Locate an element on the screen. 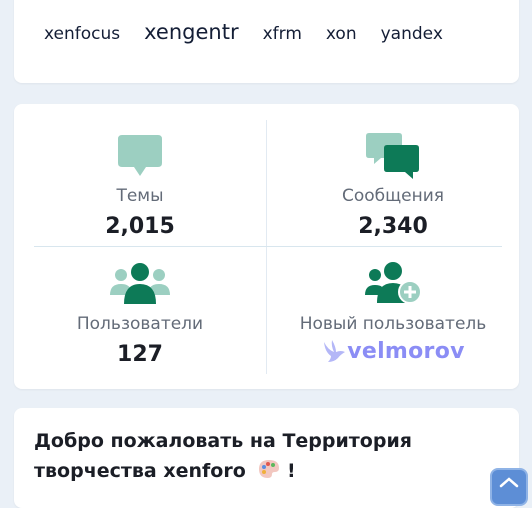 The image size is (532, 508). stat-label: Пользователи is located at coordinates (140, 324).